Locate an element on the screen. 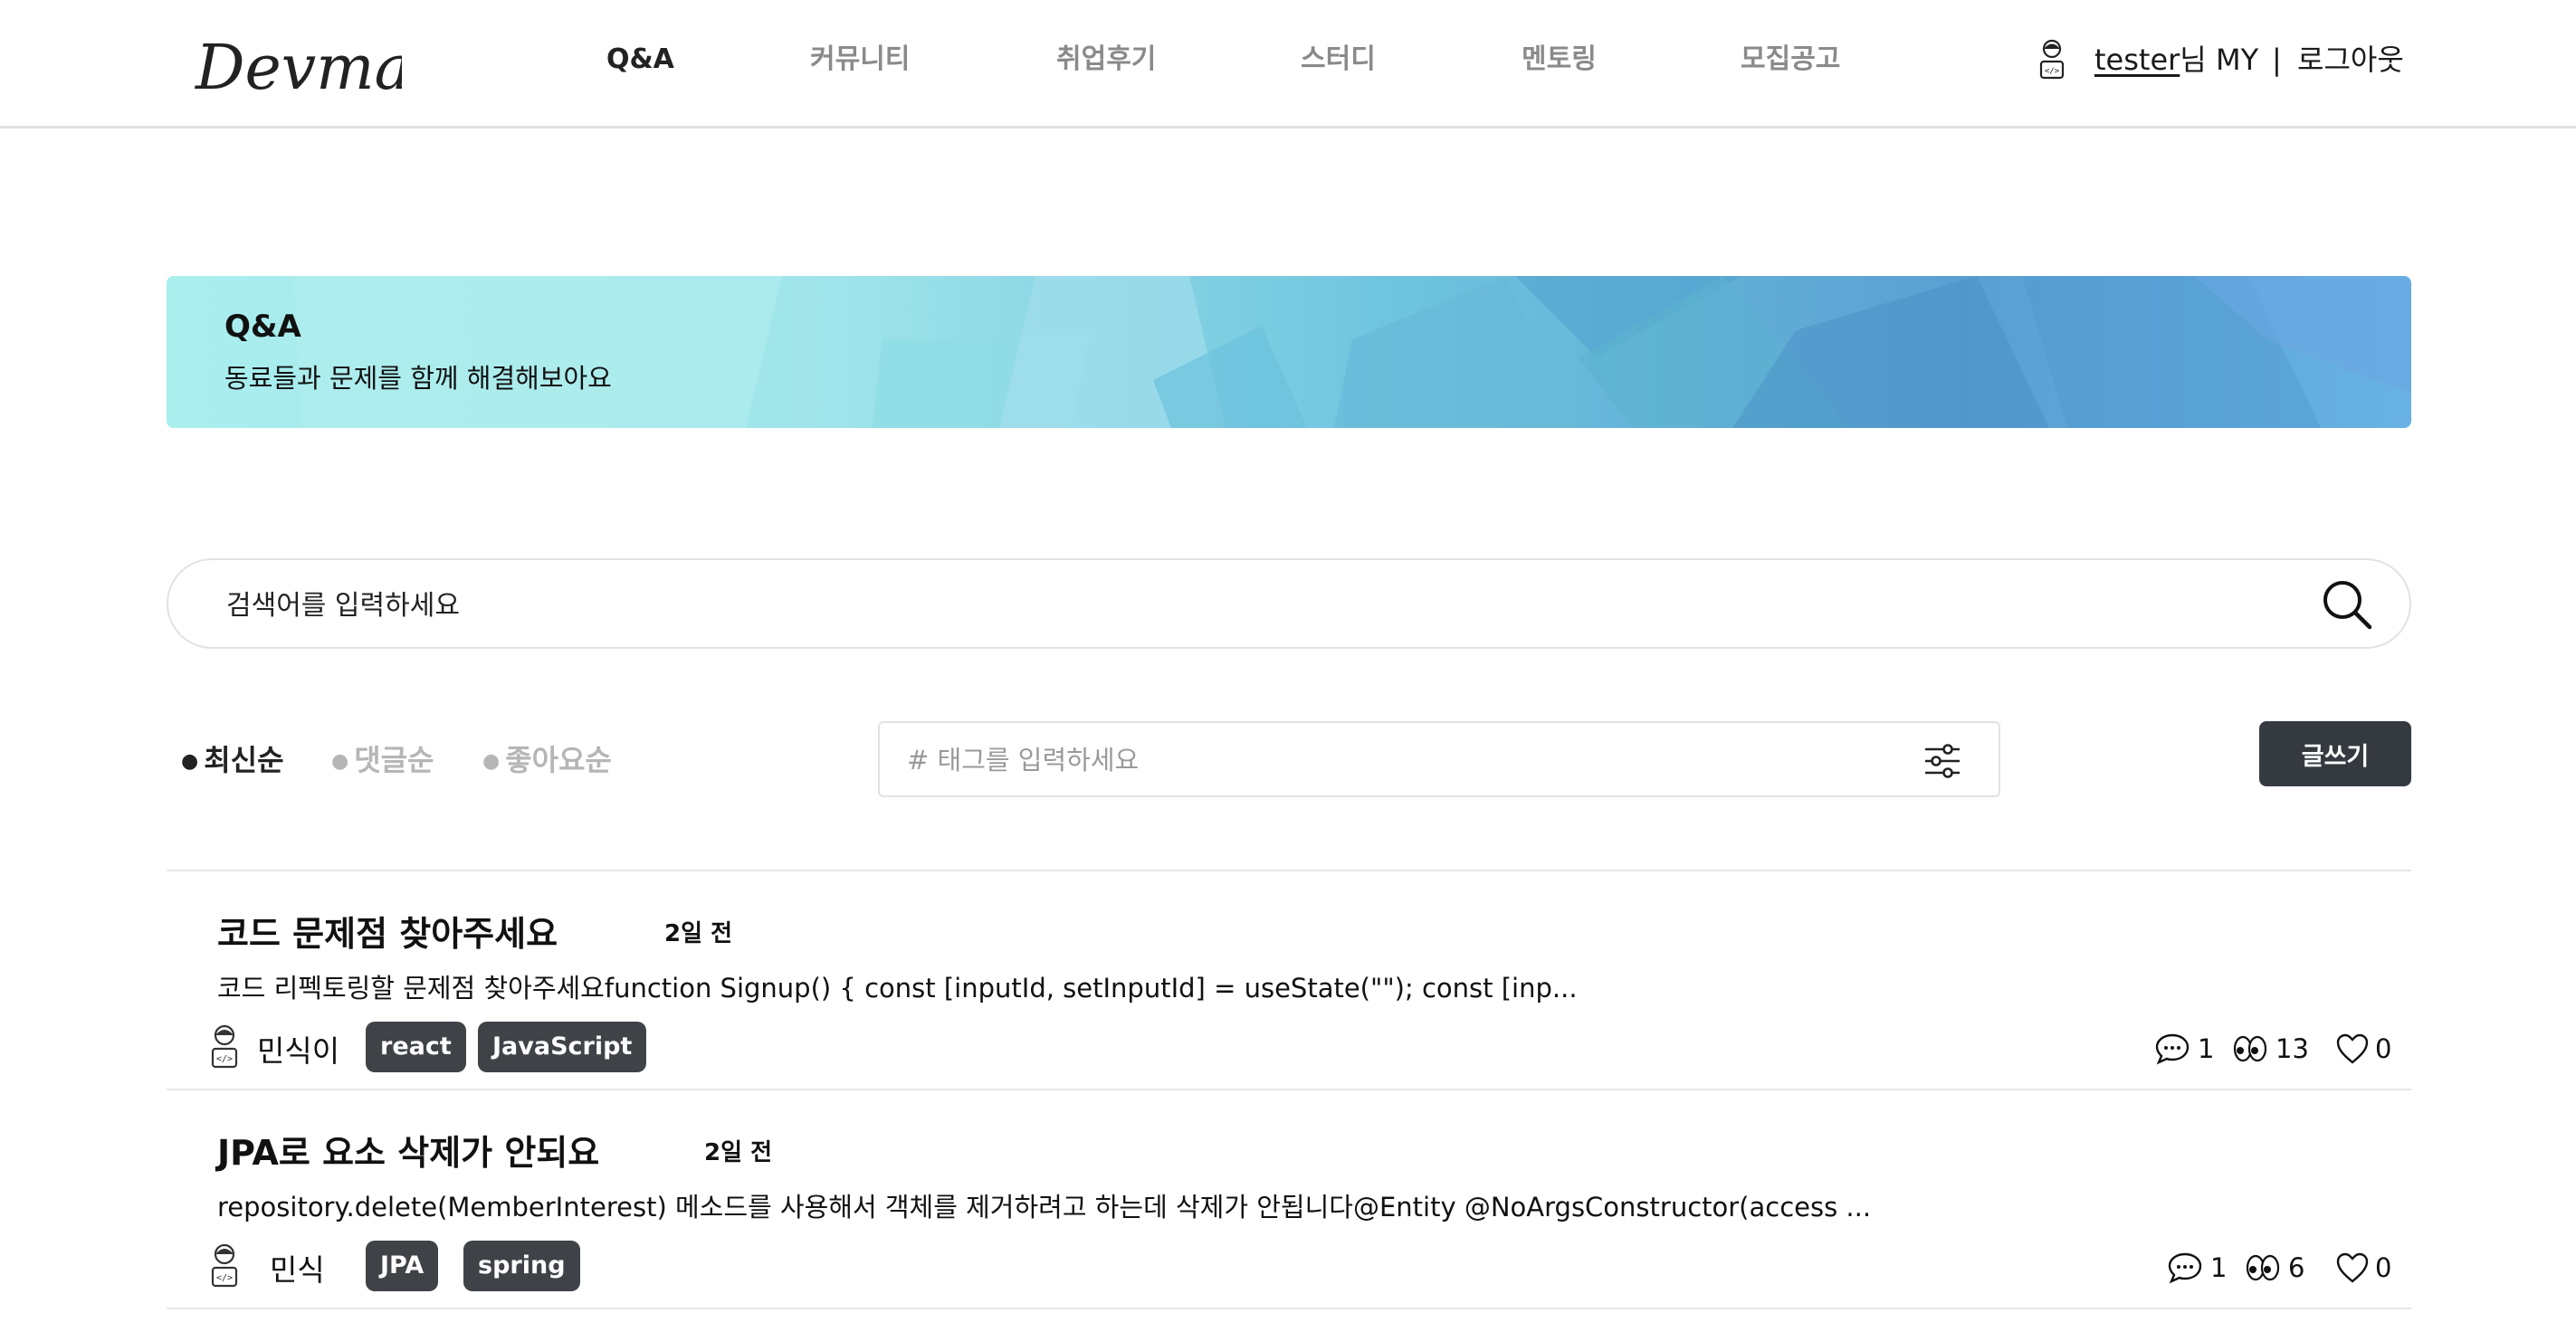 This screenshot has width=2576, height=1332. nav-item-mentoring: 멘토링 is located at coordinates (1560, 60).